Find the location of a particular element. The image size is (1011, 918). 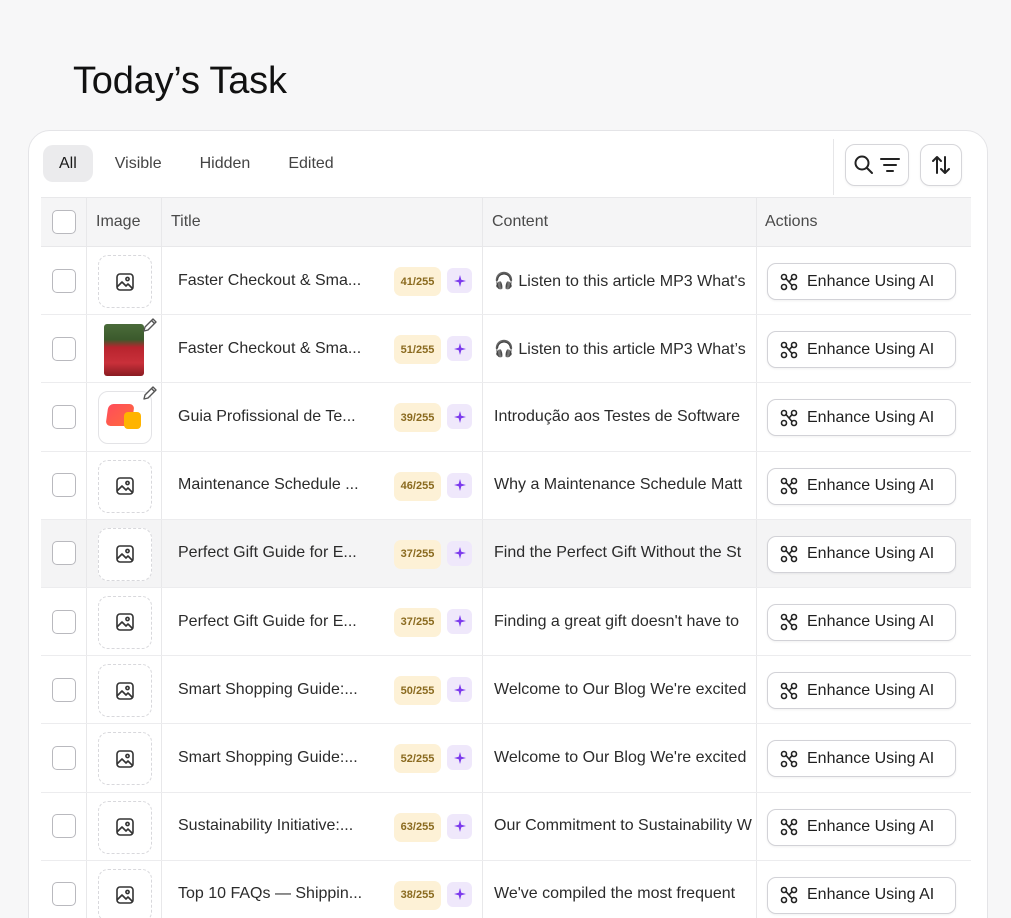

select-all-checkbox is located at coordinates (63, 222).